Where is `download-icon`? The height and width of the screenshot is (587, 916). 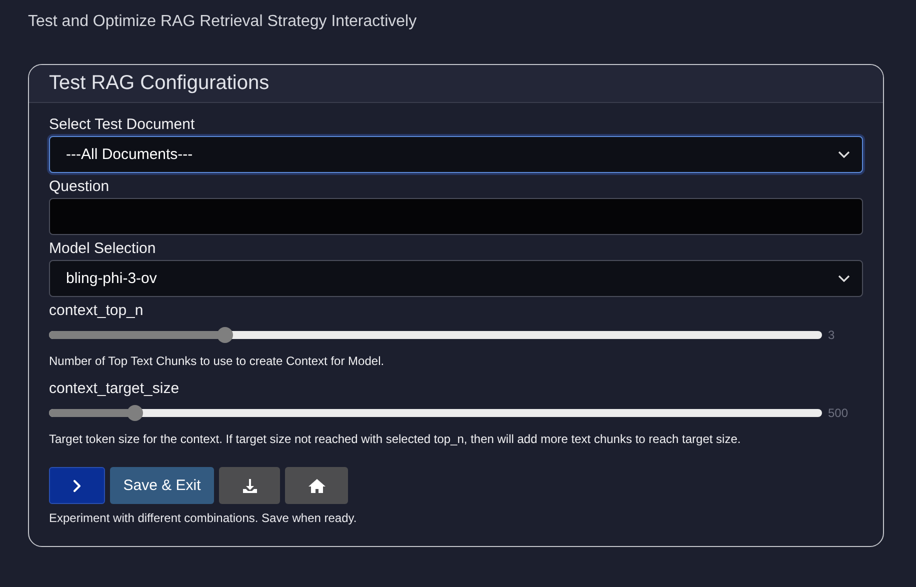
download-icon is located at coordinates (250, 486).